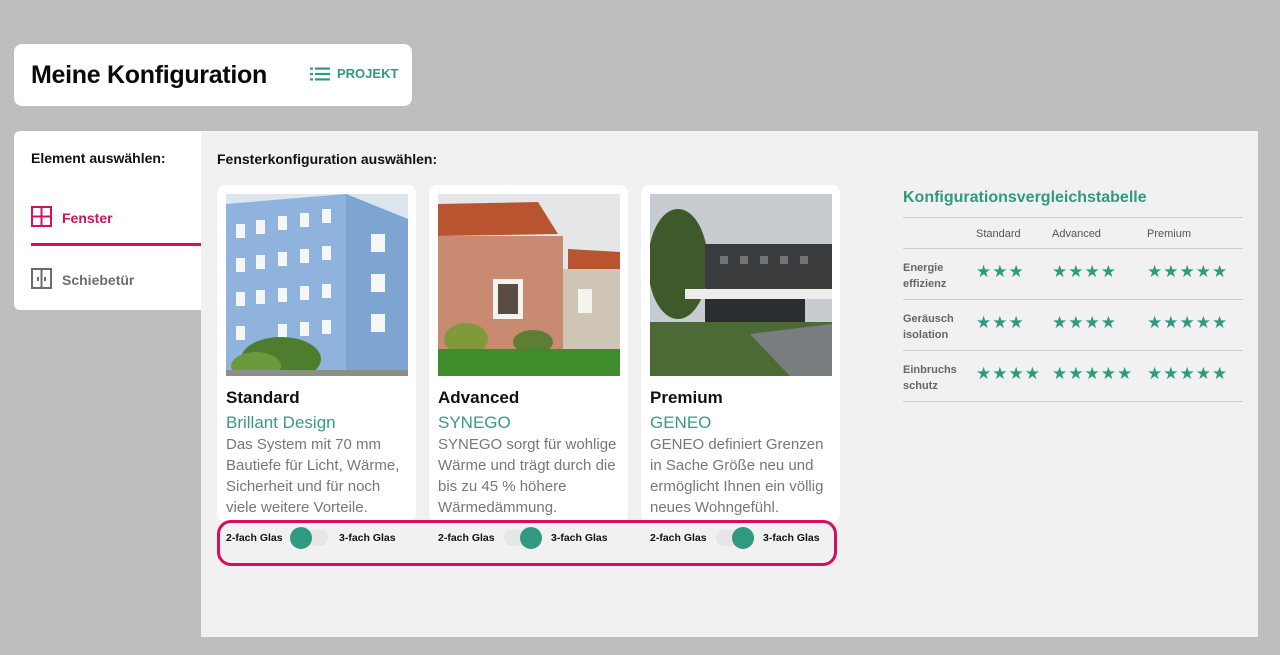 The width and height of the screenshot is (1280, 655). Describe the element at coordinates (87, 218) in the screenshot. I see `sidebar-item-label: Fenster` at that location.